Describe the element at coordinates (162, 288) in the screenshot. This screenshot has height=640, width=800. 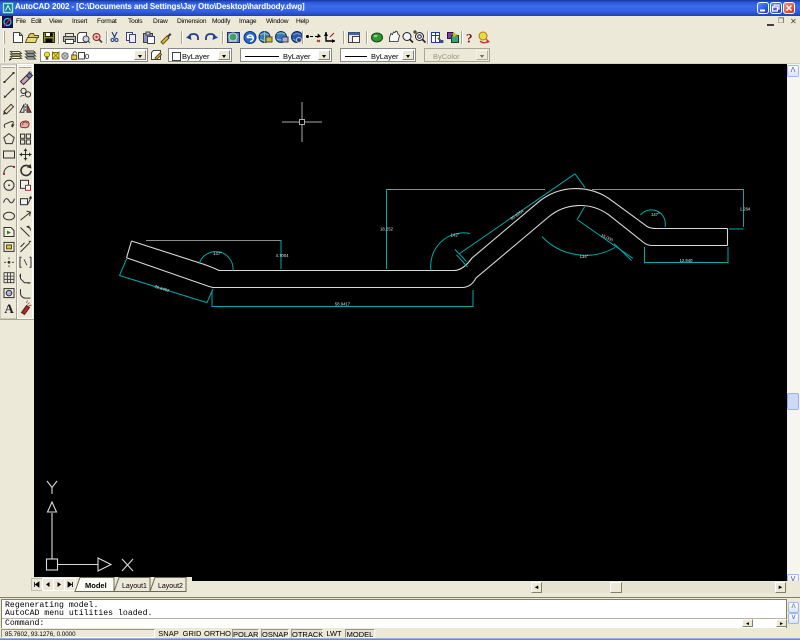
I see `svg-text: 20.6402` at that location.